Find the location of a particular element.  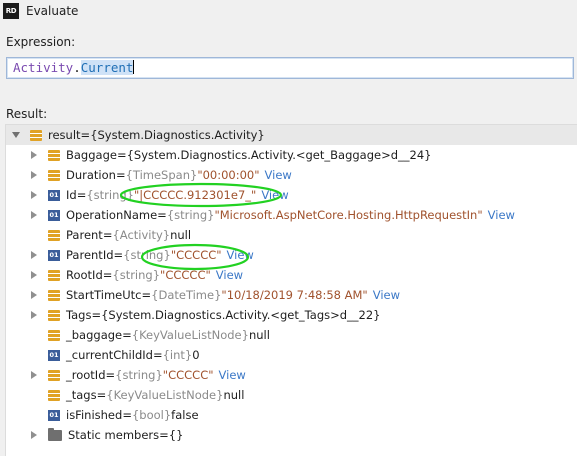

tree-row: 01 isFinished = {bool} false is located at coordinates (291, 415).